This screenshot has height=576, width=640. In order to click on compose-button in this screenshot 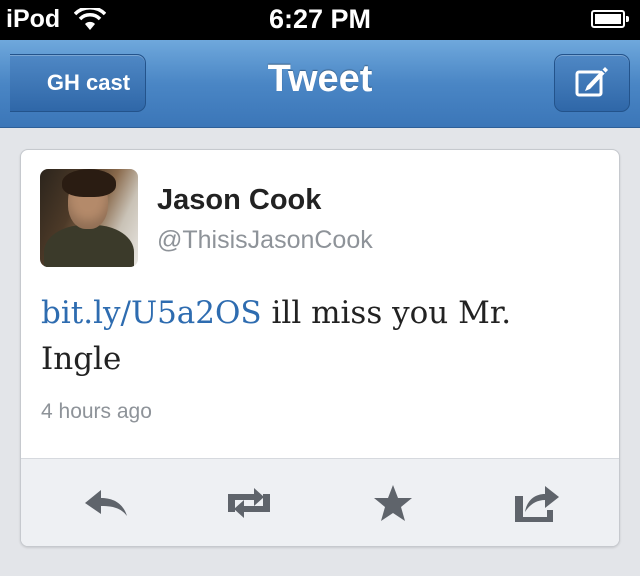, I will do `click(592, 83)`.